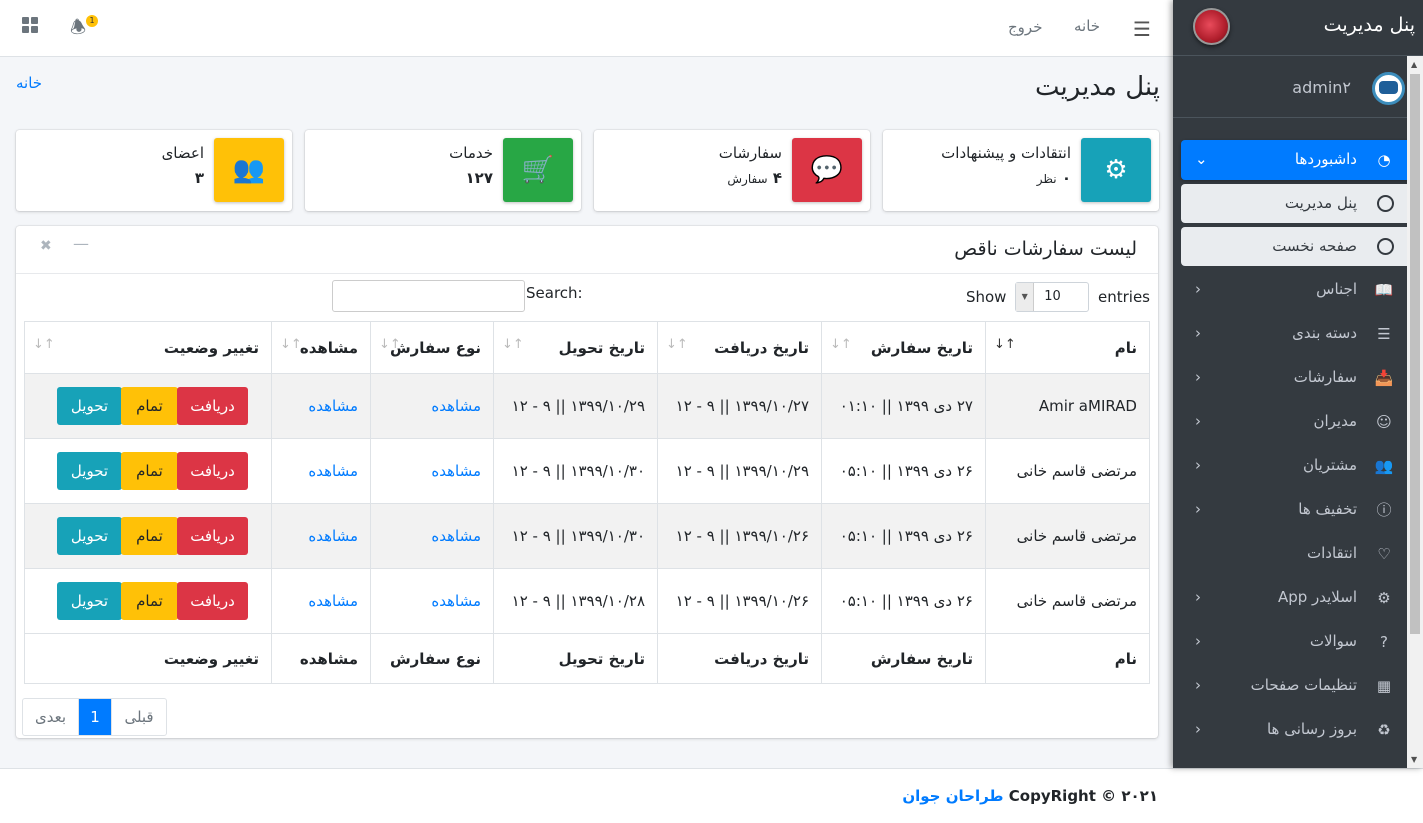  Describe the element at coordinates (1336, 289) in the screenshot. I see `sidebar-item-label: اجناس` at that location.